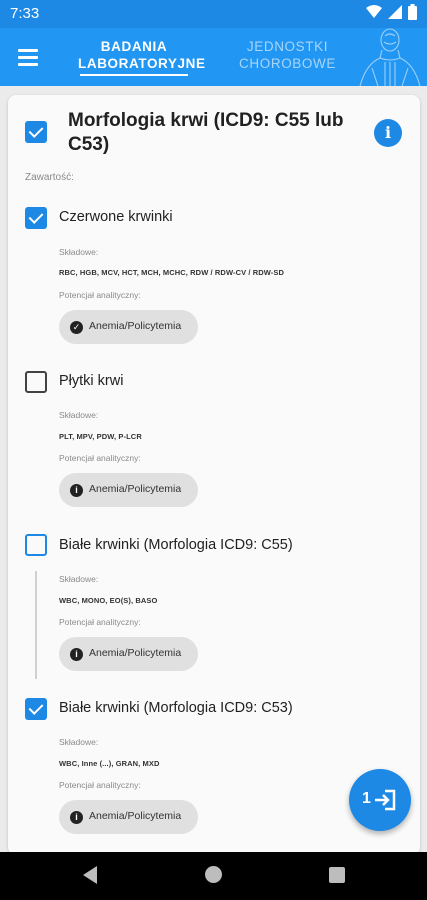  Describe the element at coordinates (206, 132) in the screenshot. I see `card-title: Morfologia krwi (ICD9: C55 lub C53)` at that location.